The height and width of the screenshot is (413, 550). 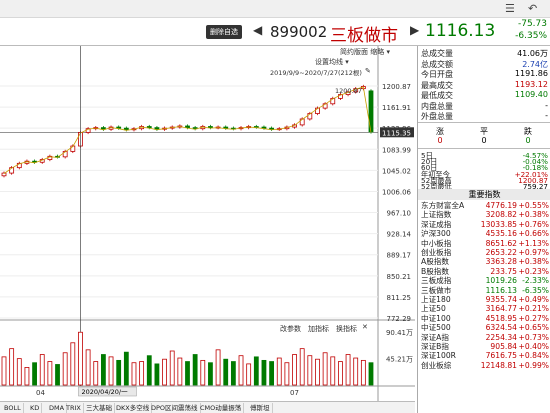 I want to click on title-bar: ☰ ↶, so click(x=275, y=9).